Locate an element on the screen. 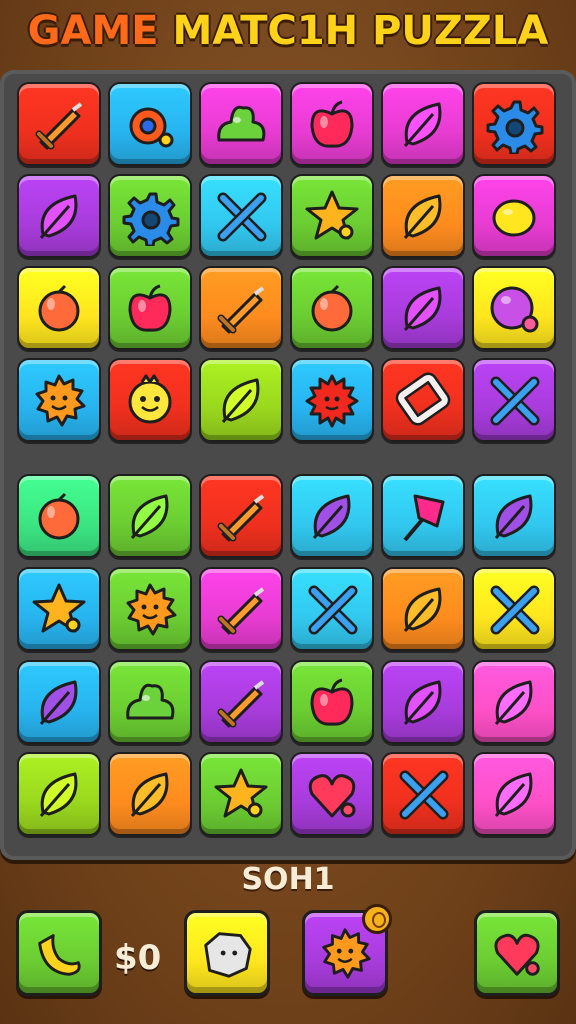 This screenshot has width=576, height=1024. tile-r3-c4 is located at coordinates (332, 308).